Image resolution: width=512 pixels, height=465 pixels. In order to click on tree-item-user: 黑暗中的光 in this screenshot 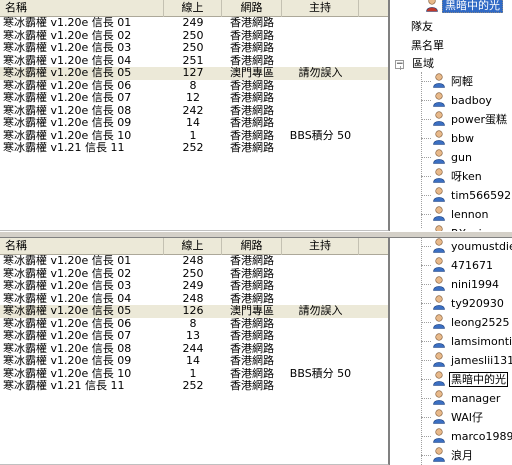, I will do `click(469, 379)`.